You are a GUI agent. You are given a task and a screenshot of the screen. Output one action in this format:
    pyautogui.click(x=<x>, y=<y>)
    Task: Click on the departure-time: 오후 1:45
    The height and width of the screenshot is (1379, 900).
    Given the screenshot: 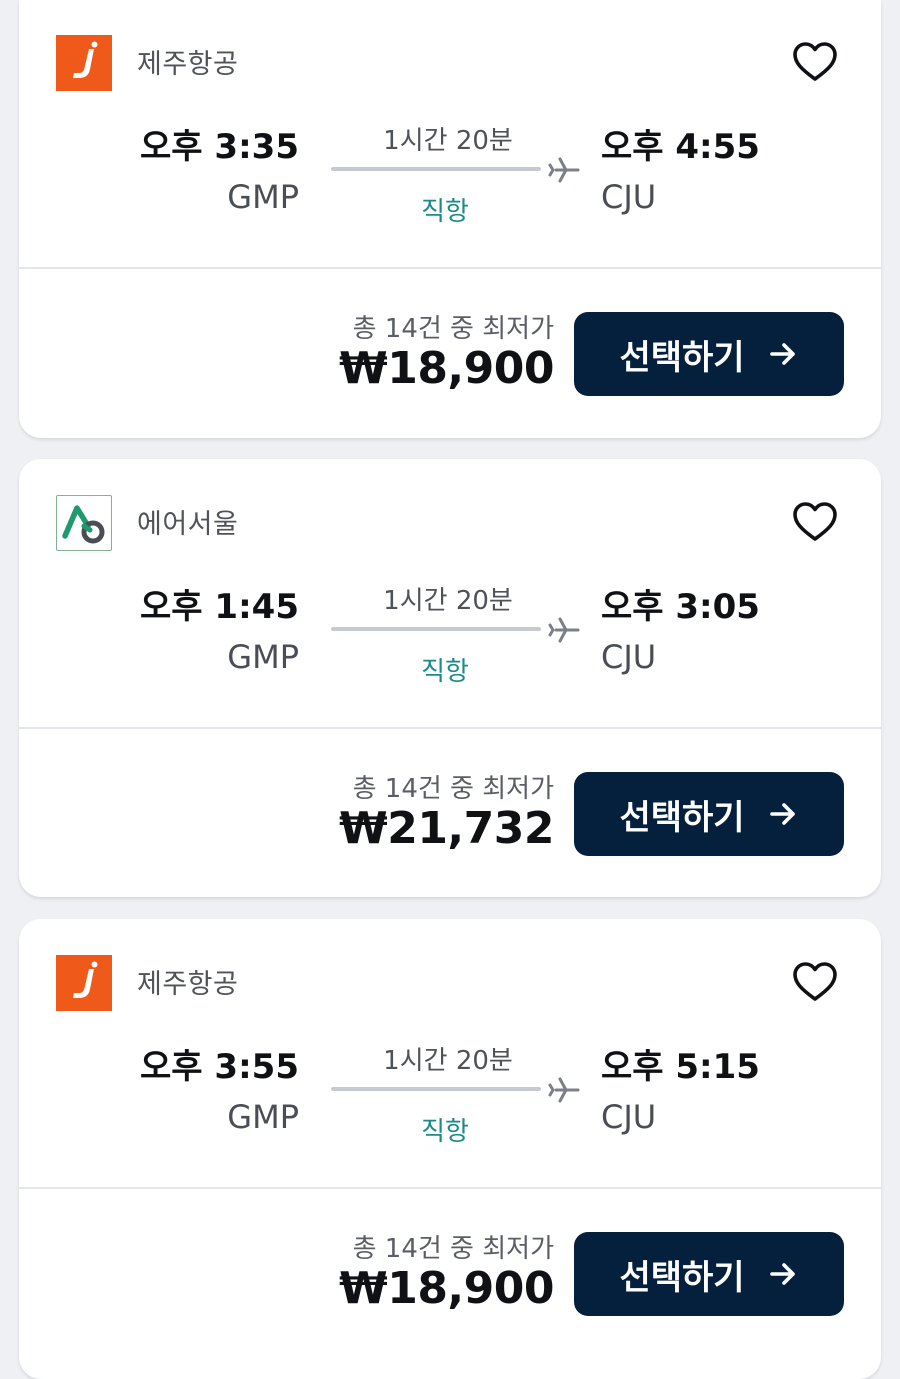 What is the action you would take?
    pyautogui.click(x=219, y=607)
    